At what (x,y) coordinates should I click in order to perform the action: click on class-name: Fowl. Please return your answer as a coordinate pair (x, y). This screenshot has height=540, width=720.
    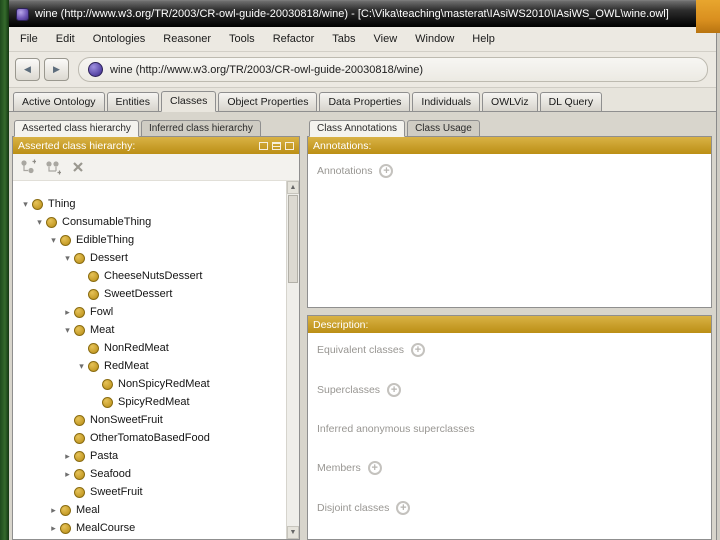
    Looking at the image, I should click on (102, 312).